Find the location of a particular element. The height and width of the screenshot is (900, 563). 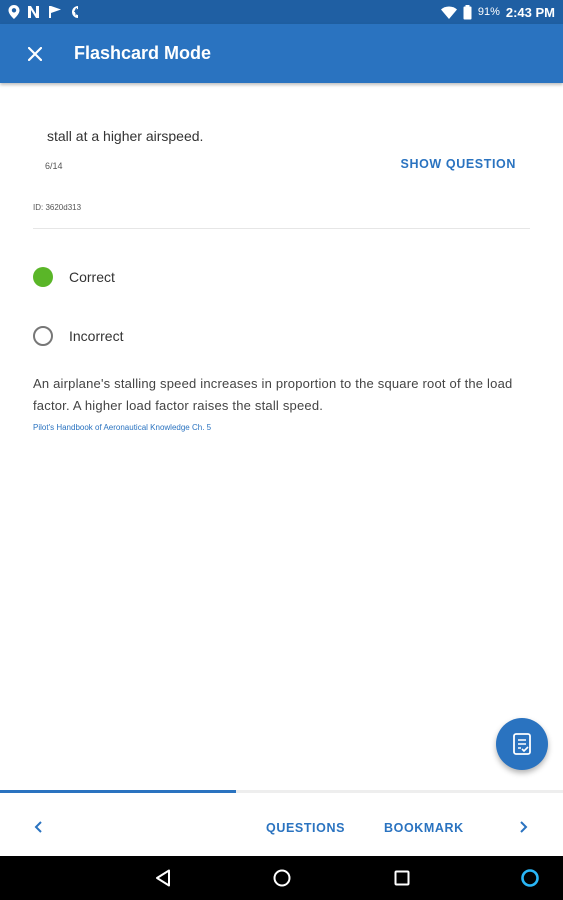

recents-button is located at coordinates (402, 878).